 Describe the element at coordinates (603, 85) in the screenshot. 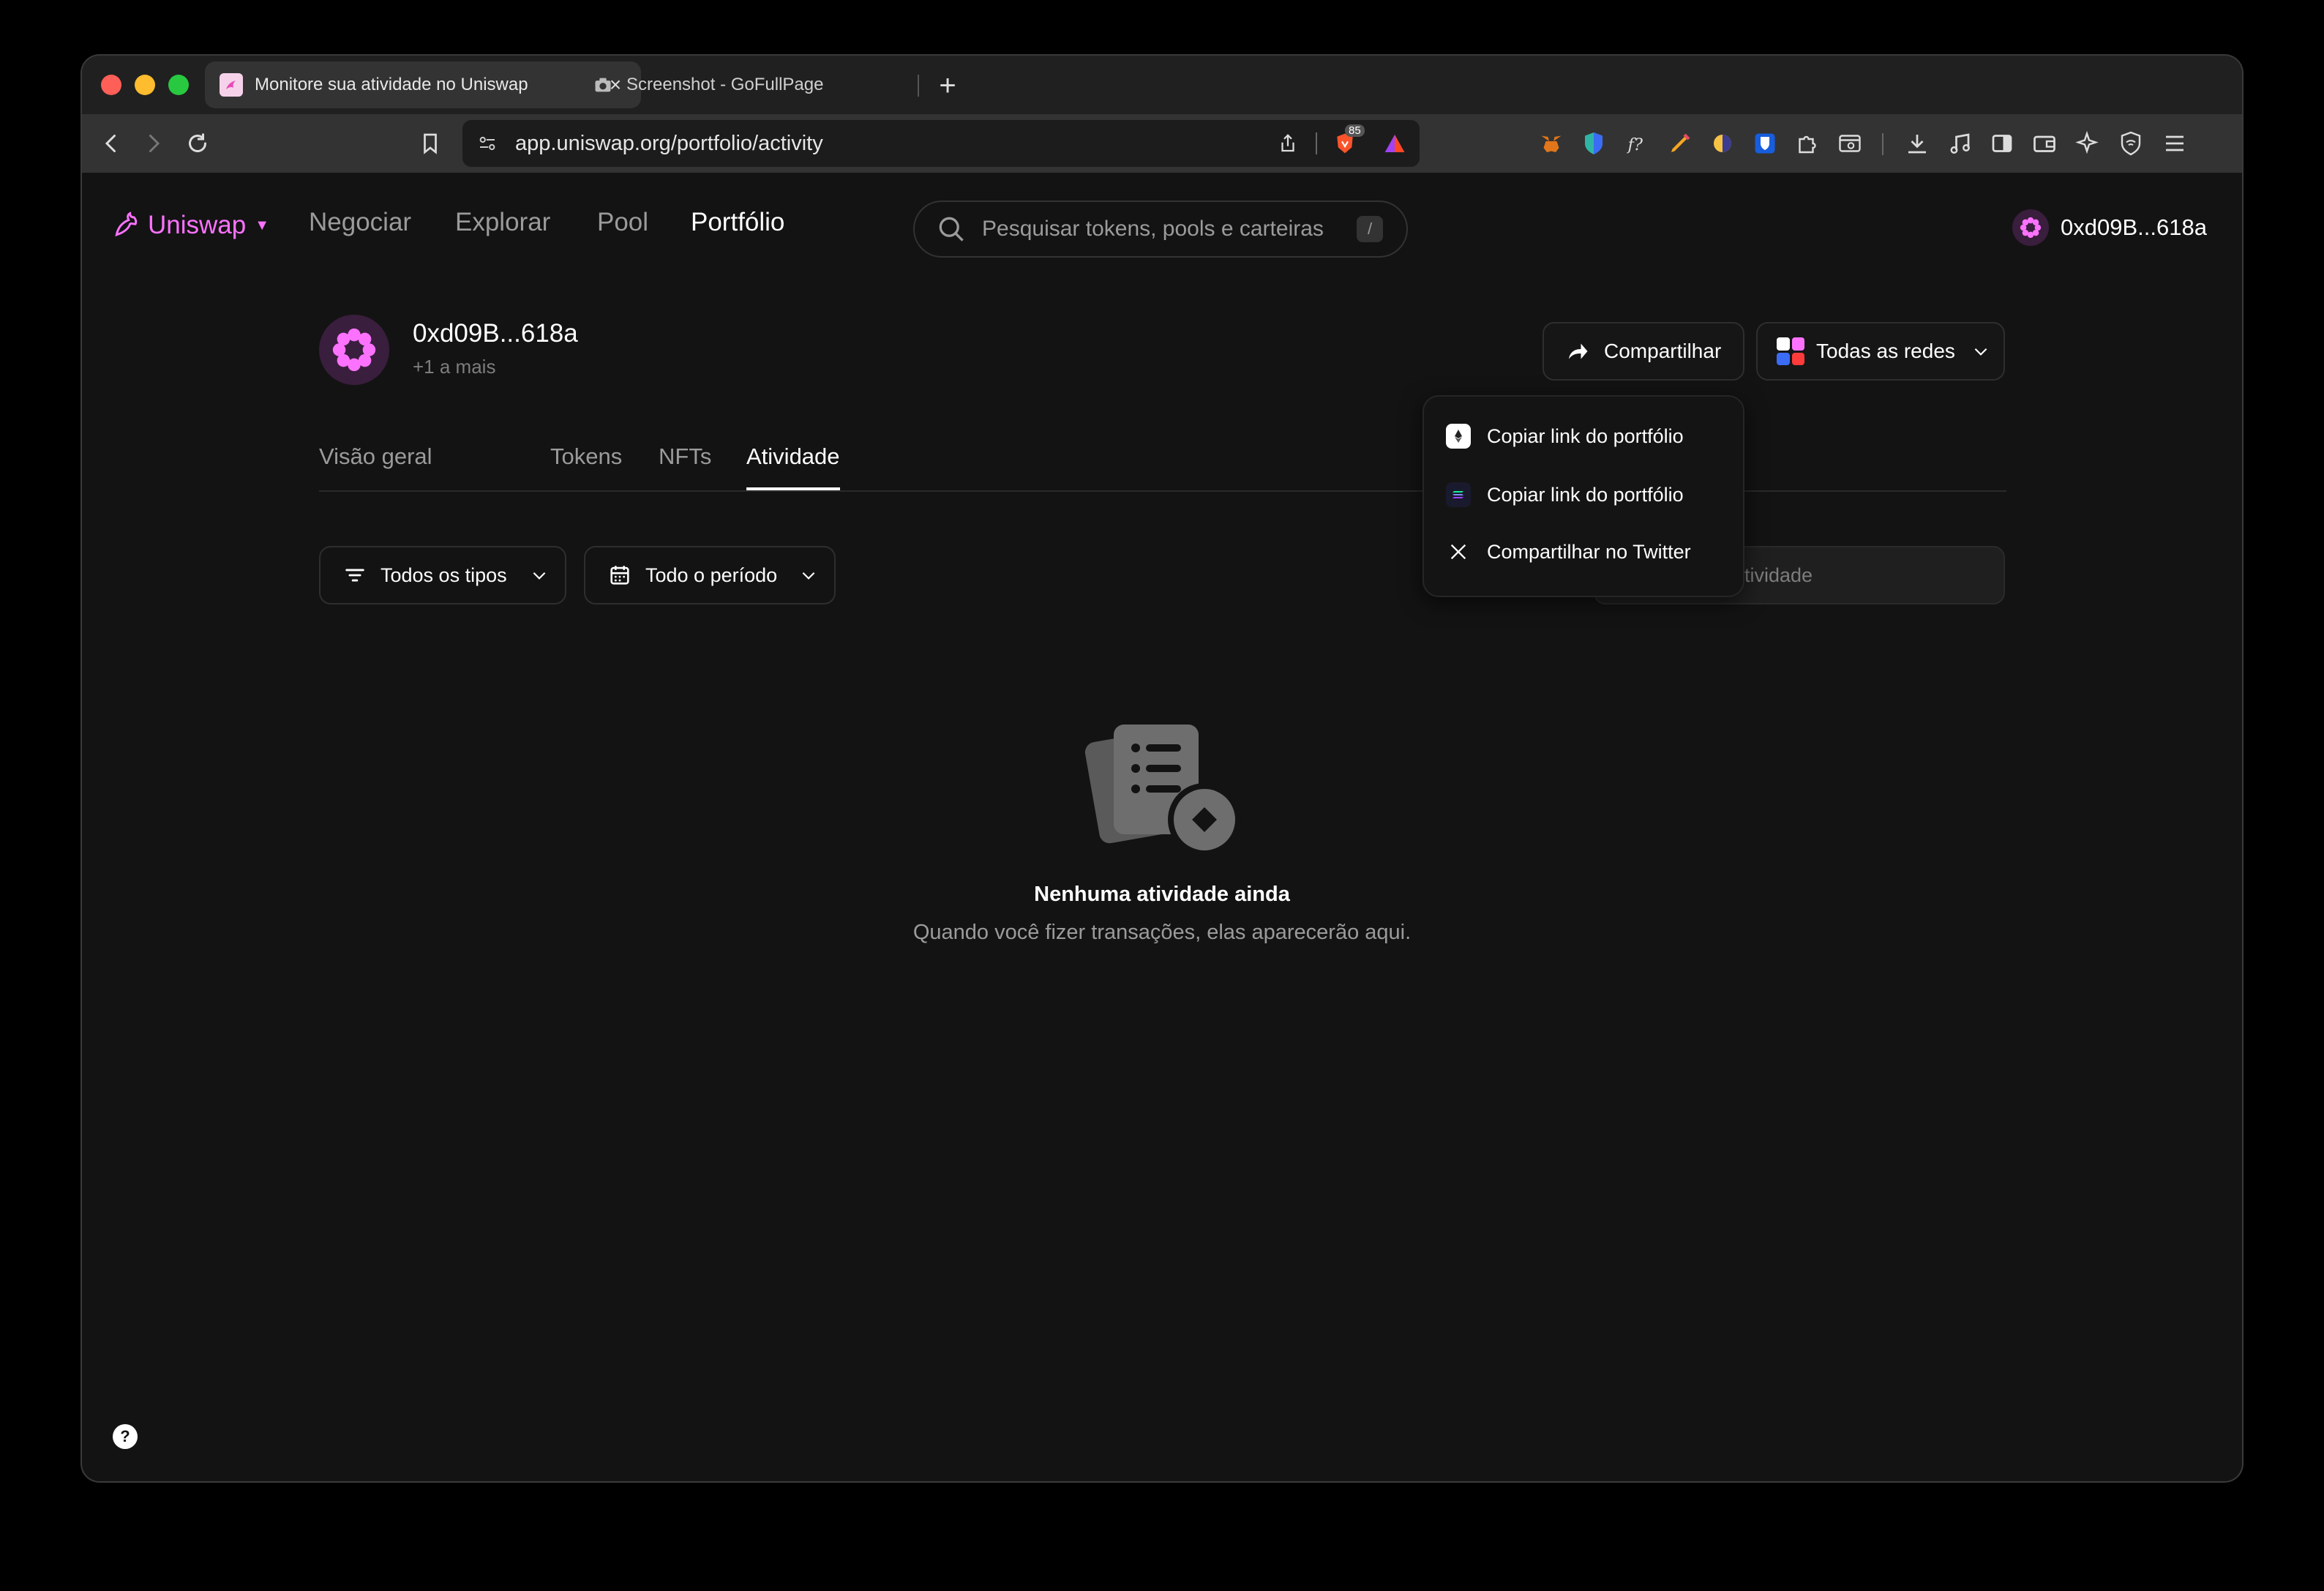

I see `camera-icon` at that location.